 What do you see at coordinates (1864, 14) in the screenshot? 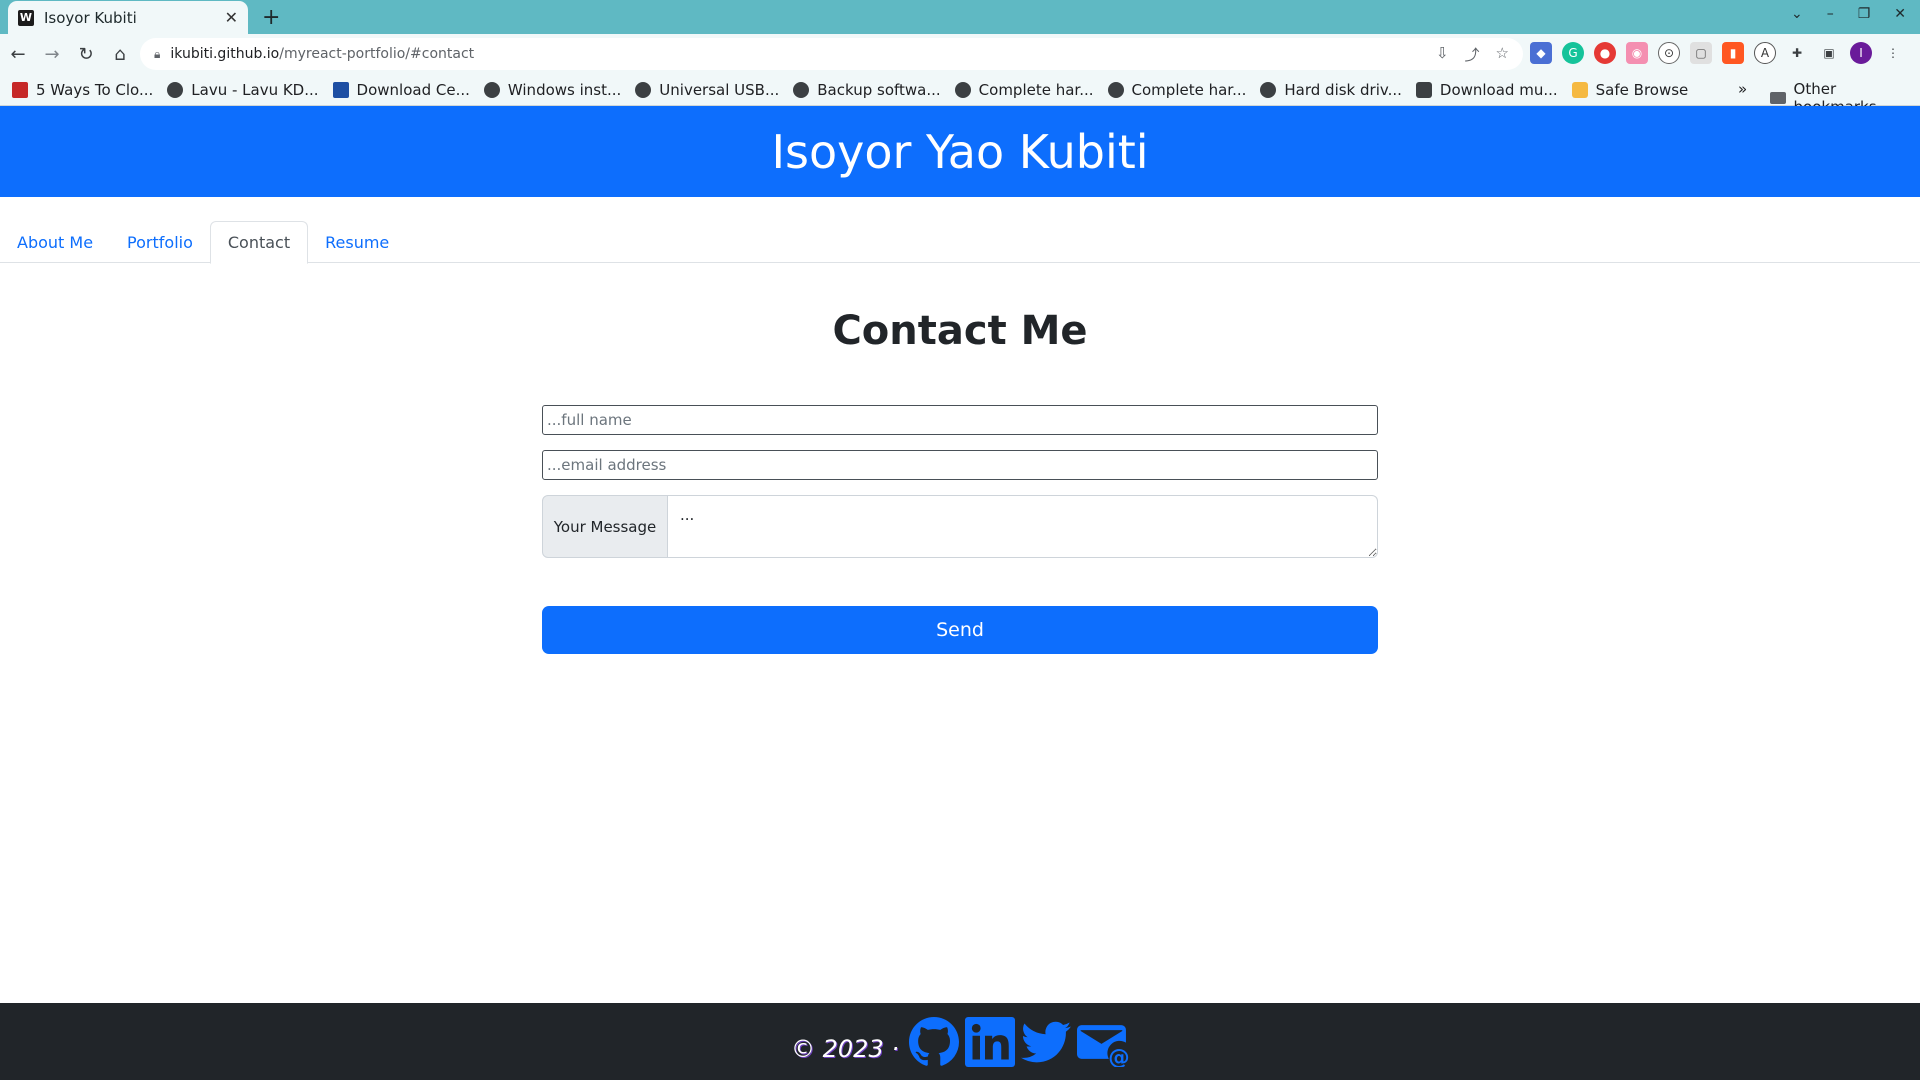
I see `restore-icon: ❐` at bounding box center [1864, 14].